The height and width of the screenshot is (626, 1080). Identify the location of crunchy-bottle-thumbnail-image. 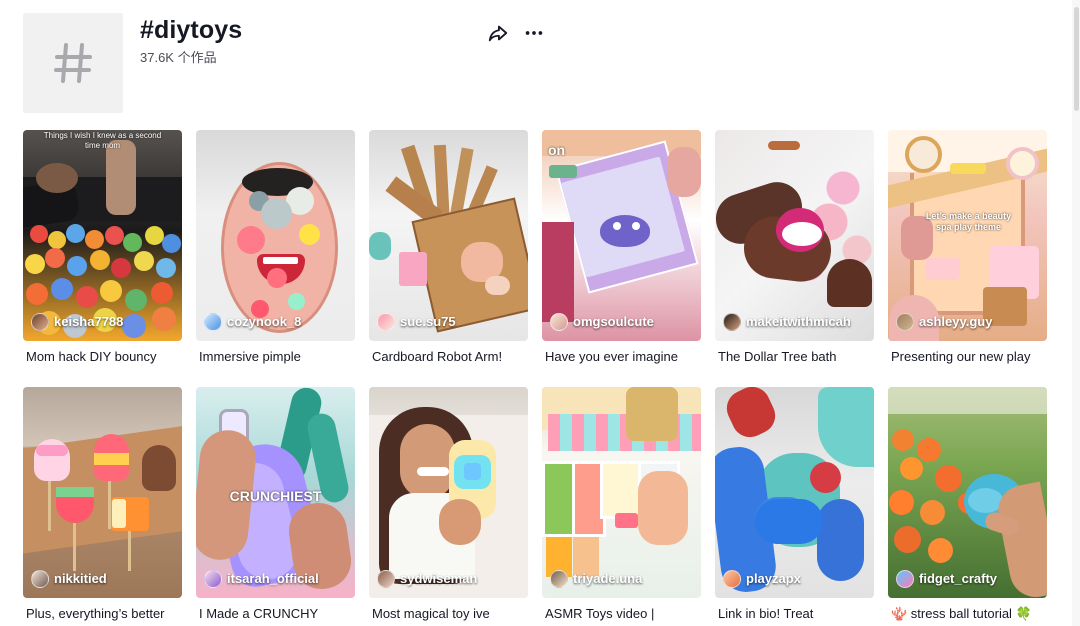
(275, 492).